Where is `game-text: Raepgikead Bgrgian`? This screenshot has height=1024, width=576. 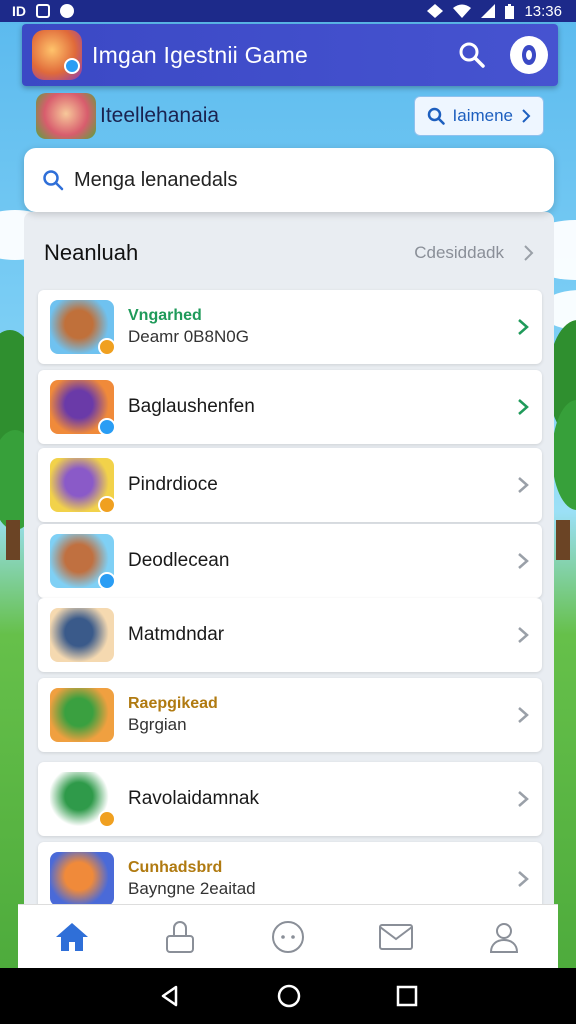 game-text: Raepgikead Bgrgian is located at coordinates (322, 715).